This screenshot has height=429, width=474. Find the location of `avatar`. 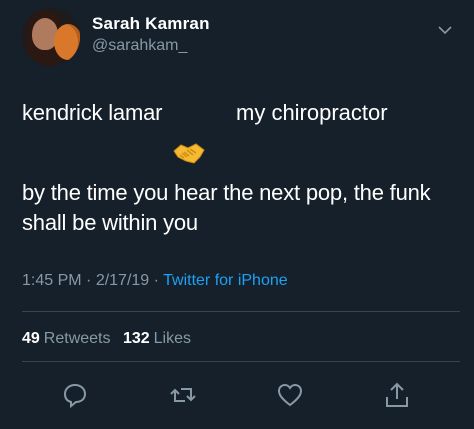

avatar is located at coordinates (51, 37).